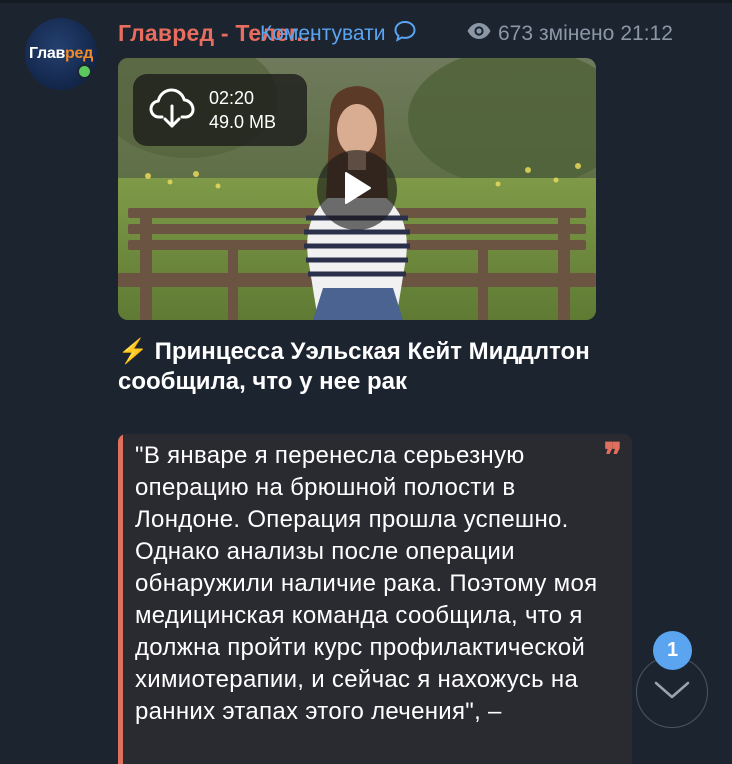 The width and height of the screenshot is (732, 764). I want to click on quote-mark-icon: ❞, so click(612, 456).